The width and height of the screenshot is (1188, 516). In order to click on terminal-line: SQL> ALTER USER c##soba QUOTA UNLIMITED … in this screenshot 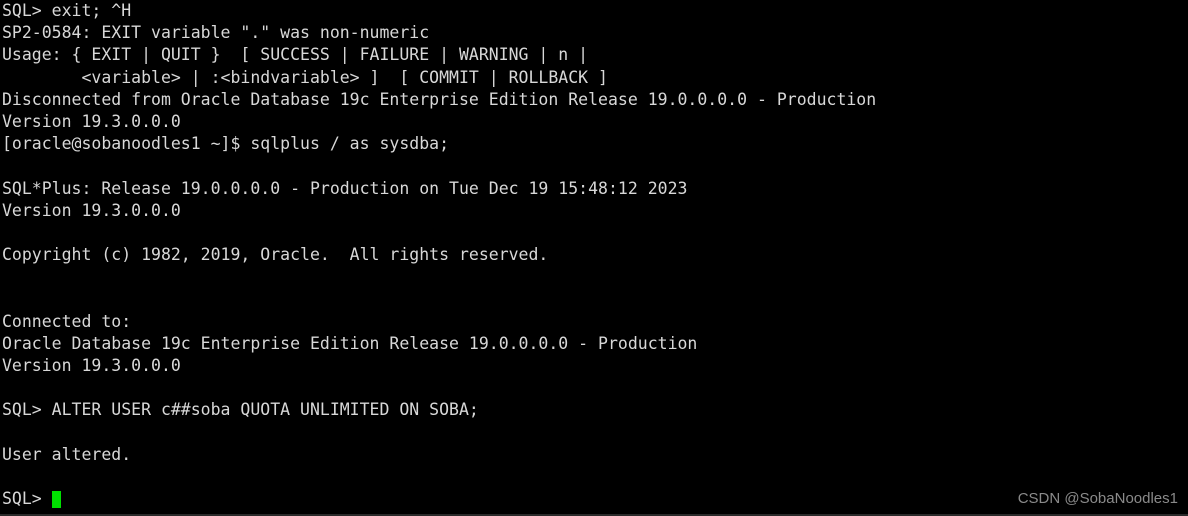, I will do `click(240, 410)`.